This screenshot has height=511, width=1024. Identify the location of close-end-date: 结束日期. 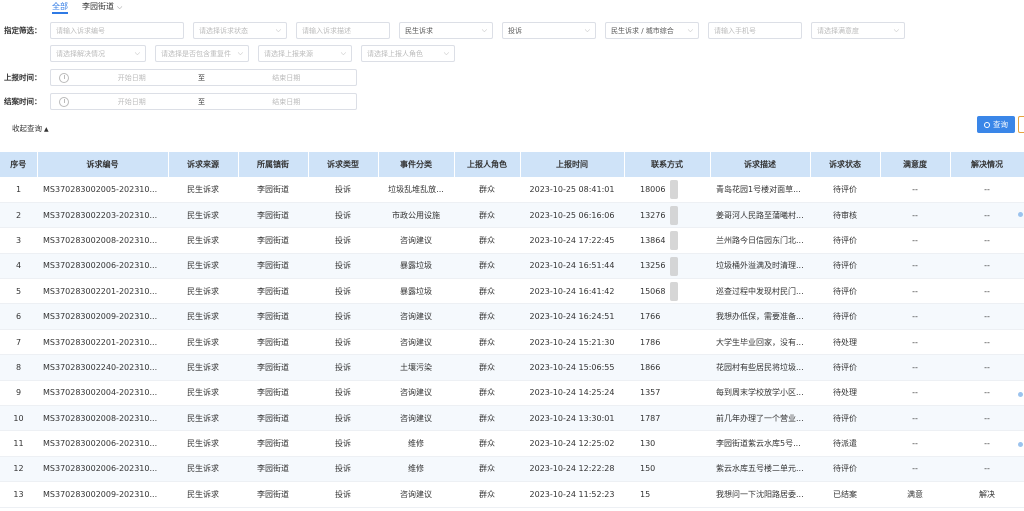
(286, 102).